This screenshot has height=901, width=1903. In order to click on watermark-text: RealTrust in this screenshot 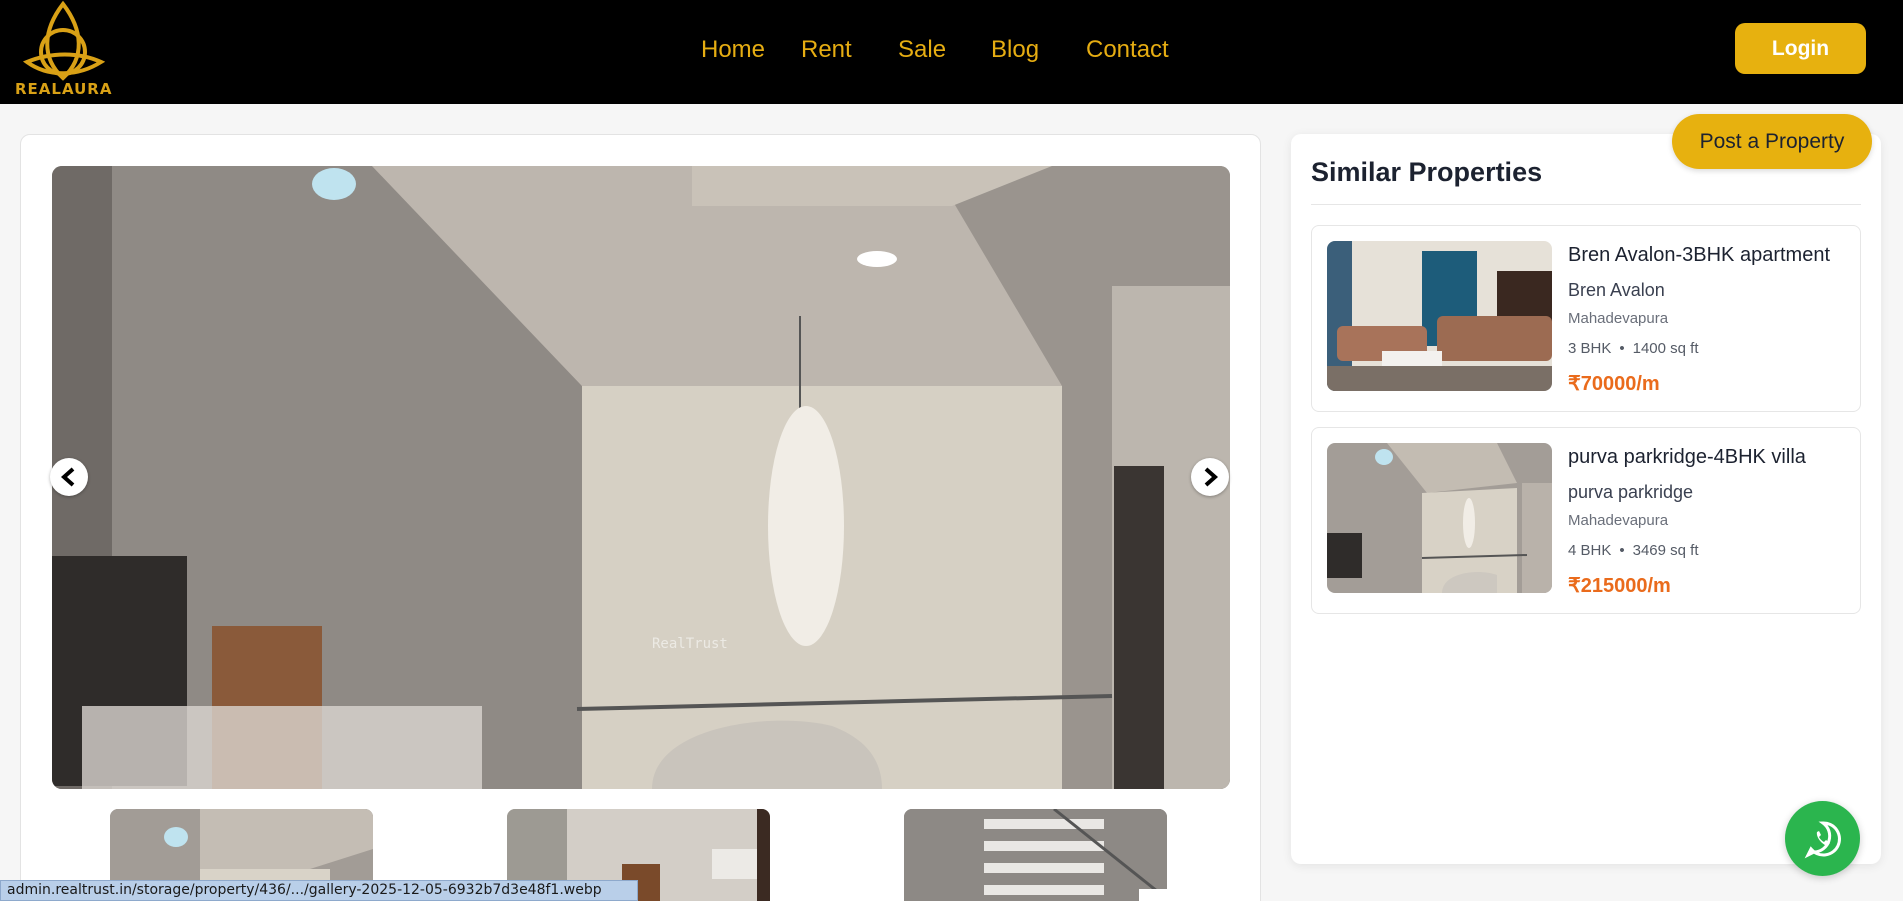, I will do `click(690, 644)`.